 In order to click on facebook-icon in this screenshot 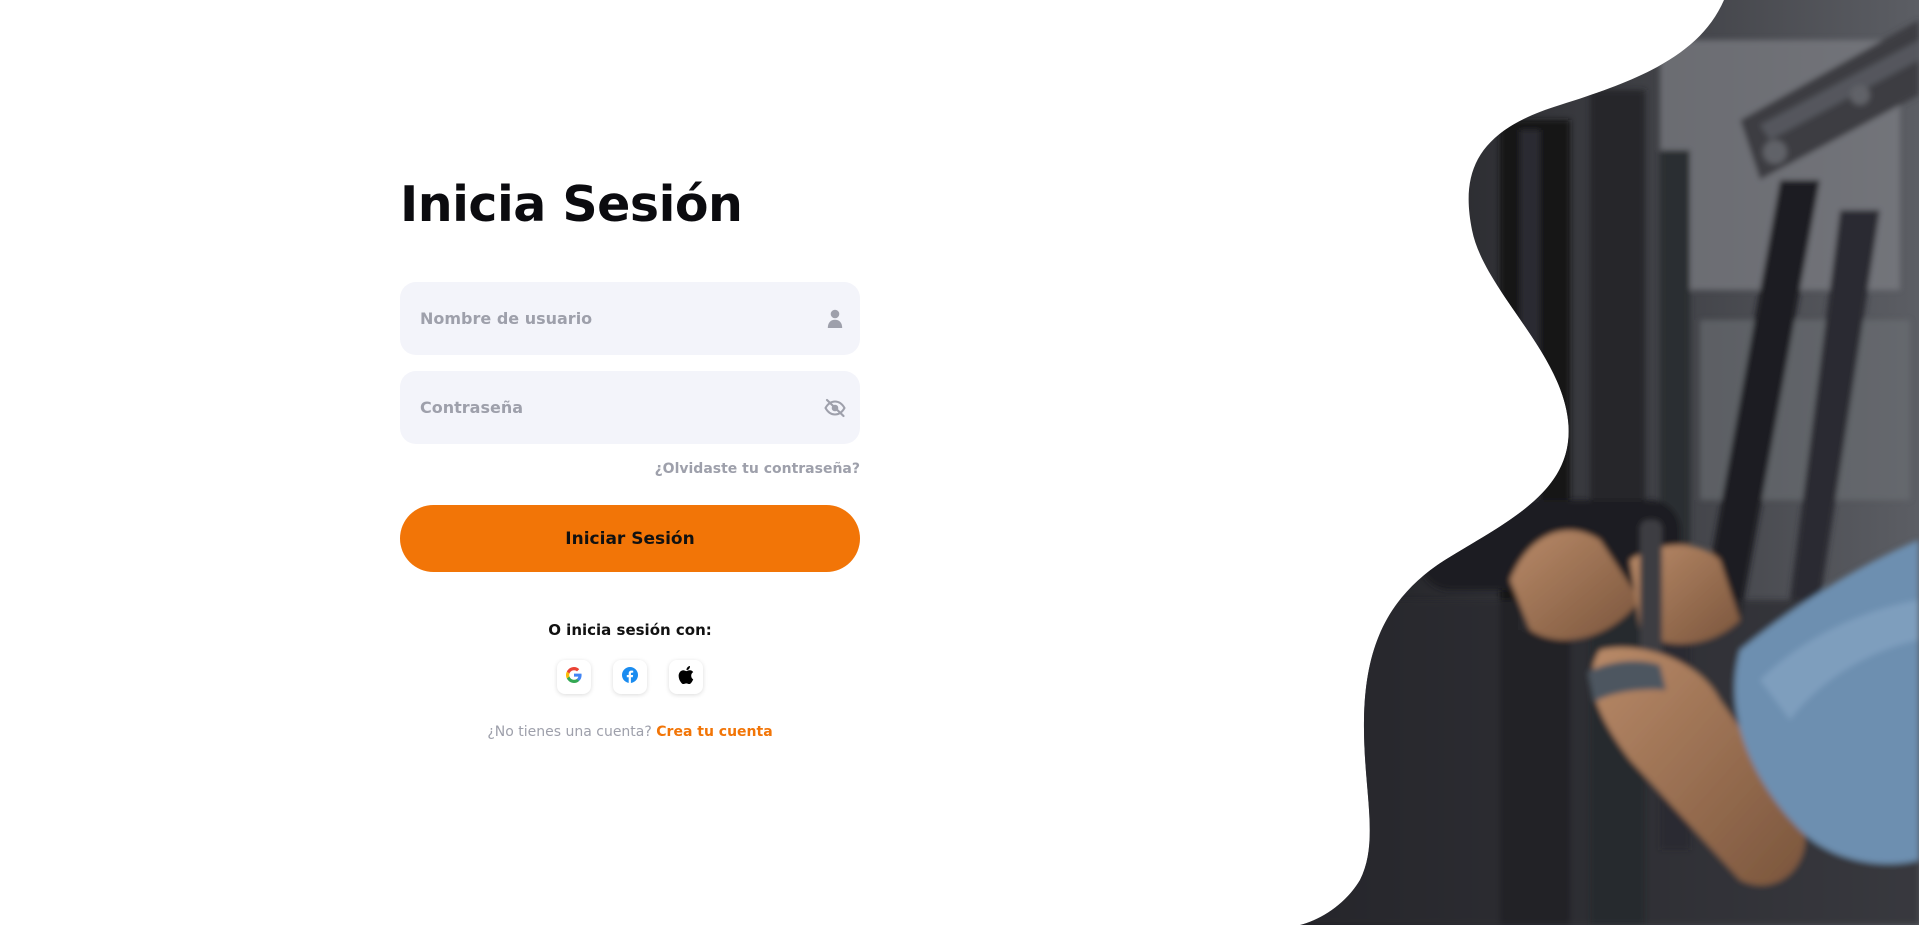, I will do `click(630, 677)`.